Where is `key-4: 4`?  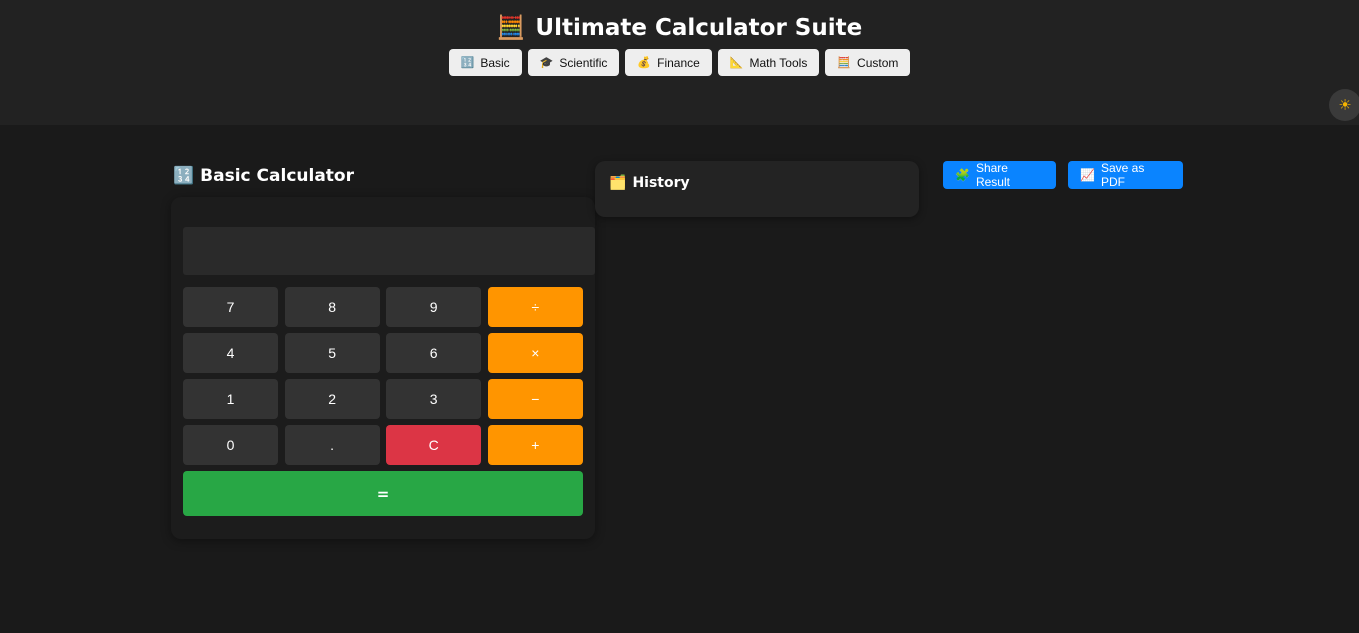
key-4: 4 is located at coordinates (230, 353).